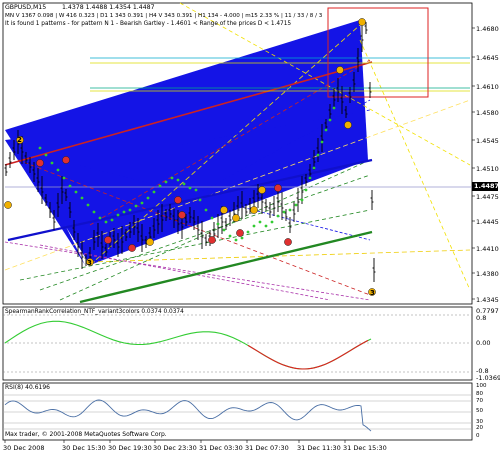  What do you see at coordinates (479, 394) in the screenshot?
I see `rsi-tick: 80` at bounding box center [479, 394].